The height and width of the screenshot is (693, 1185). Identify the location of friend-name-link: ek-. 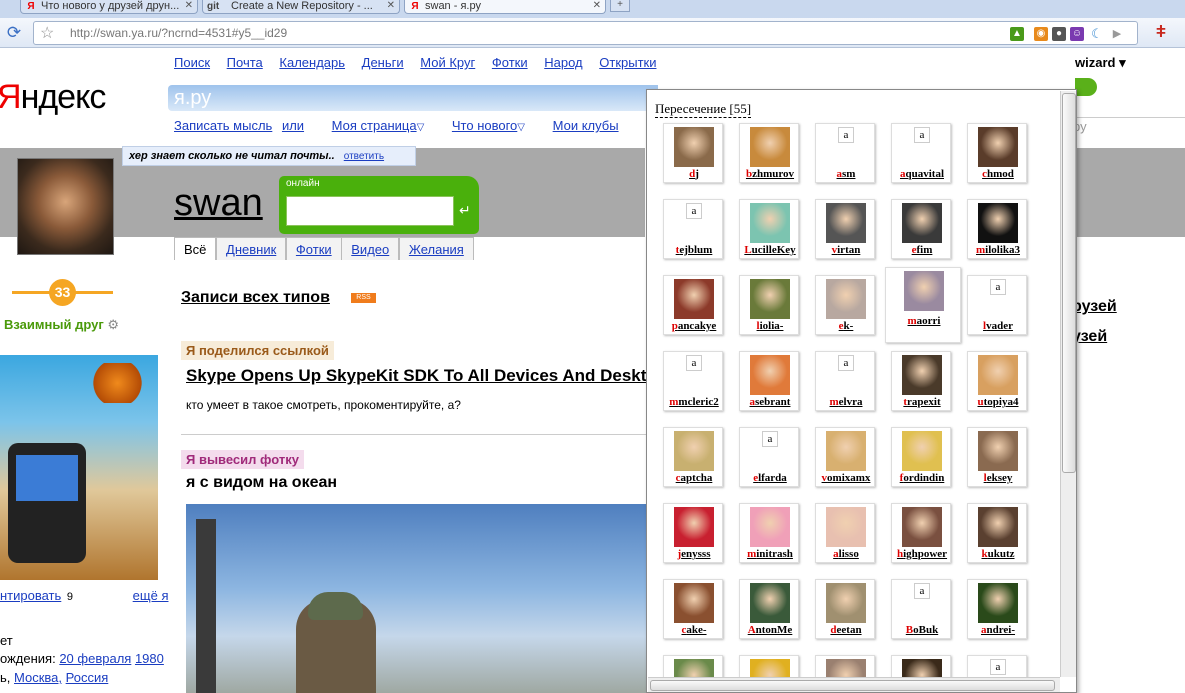
(846, 326).